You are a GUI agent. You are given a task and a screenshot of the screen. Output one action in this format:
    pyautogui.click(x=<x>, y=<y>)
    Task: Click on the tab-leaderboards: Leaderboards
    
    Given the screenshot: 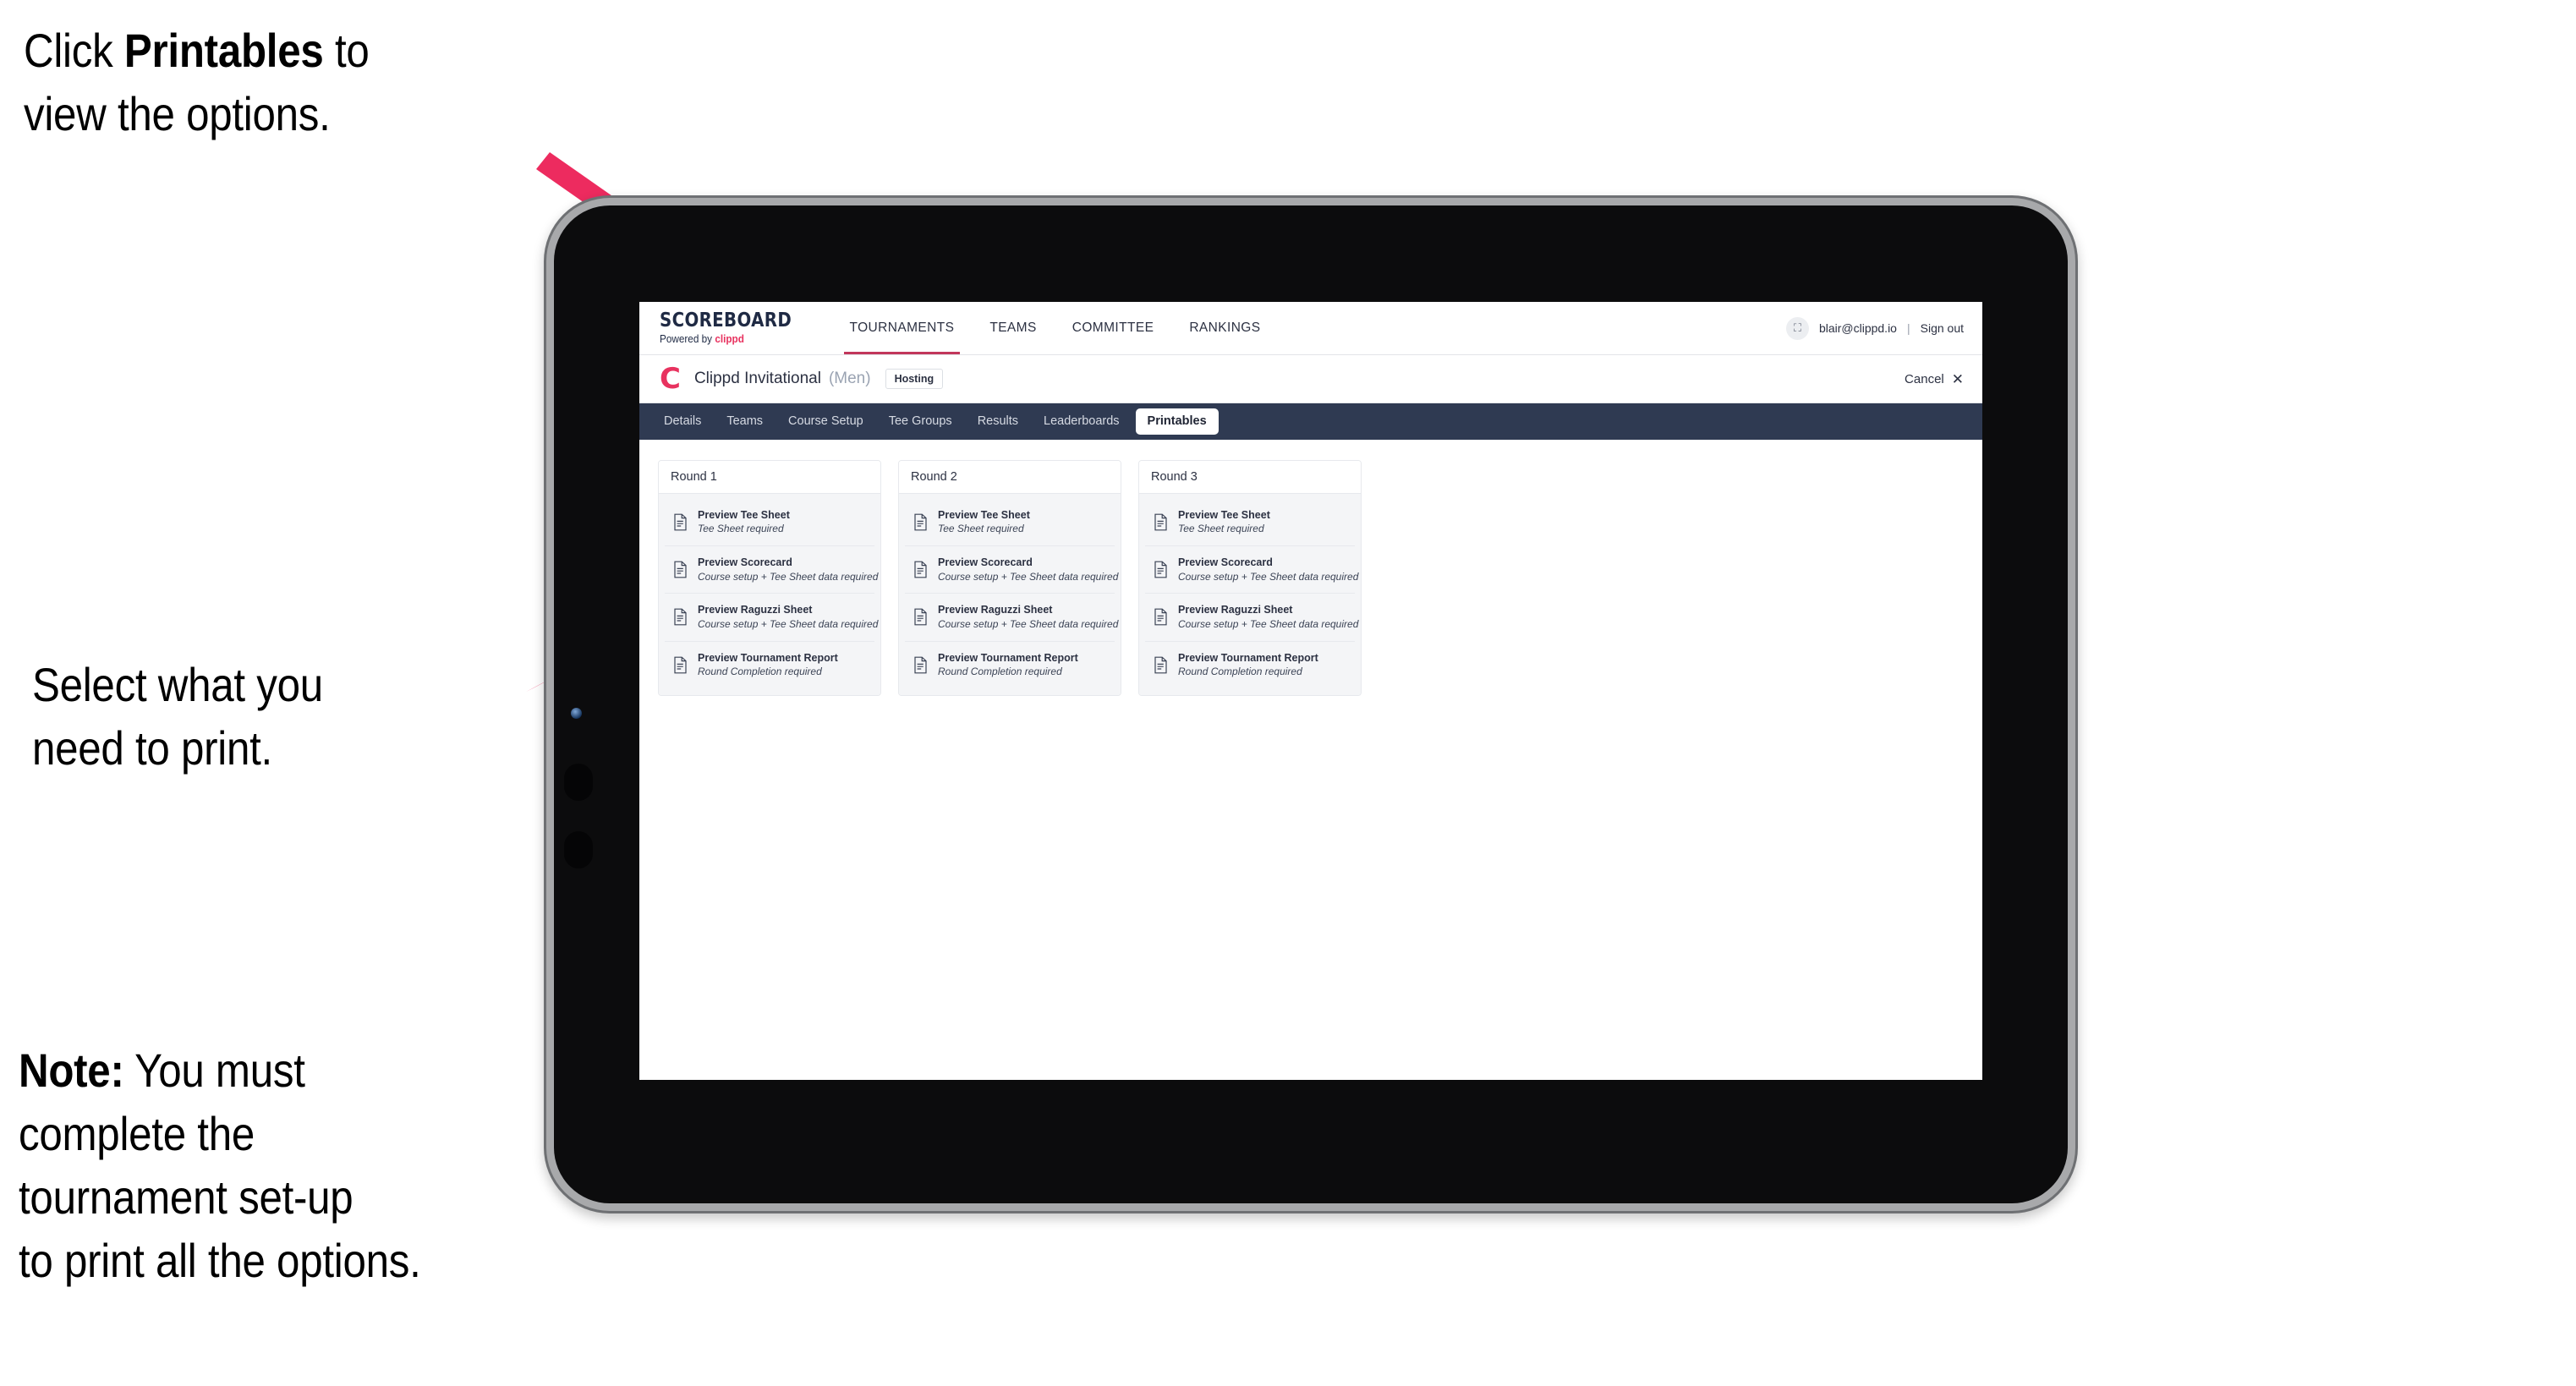 What is the action you would take?
    pyautogui.click(x=1081, y=421)
    